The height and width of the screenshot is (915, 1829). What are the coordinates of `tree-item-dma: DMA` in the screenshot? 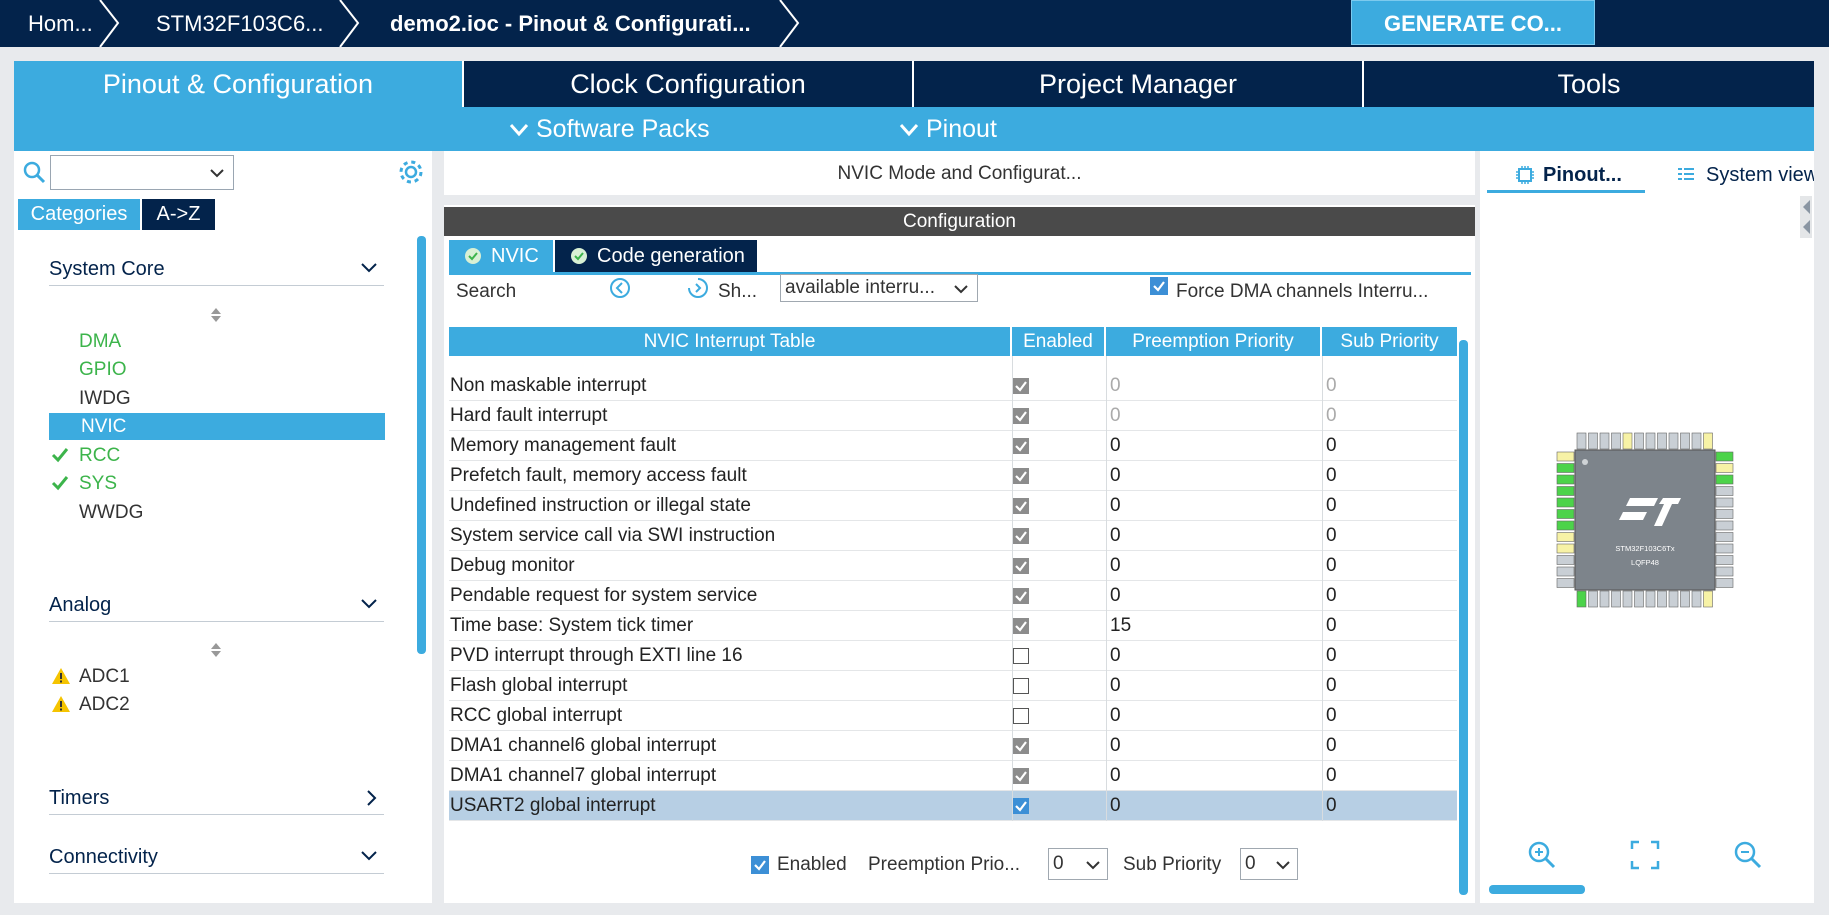 It's located at (217, 341).